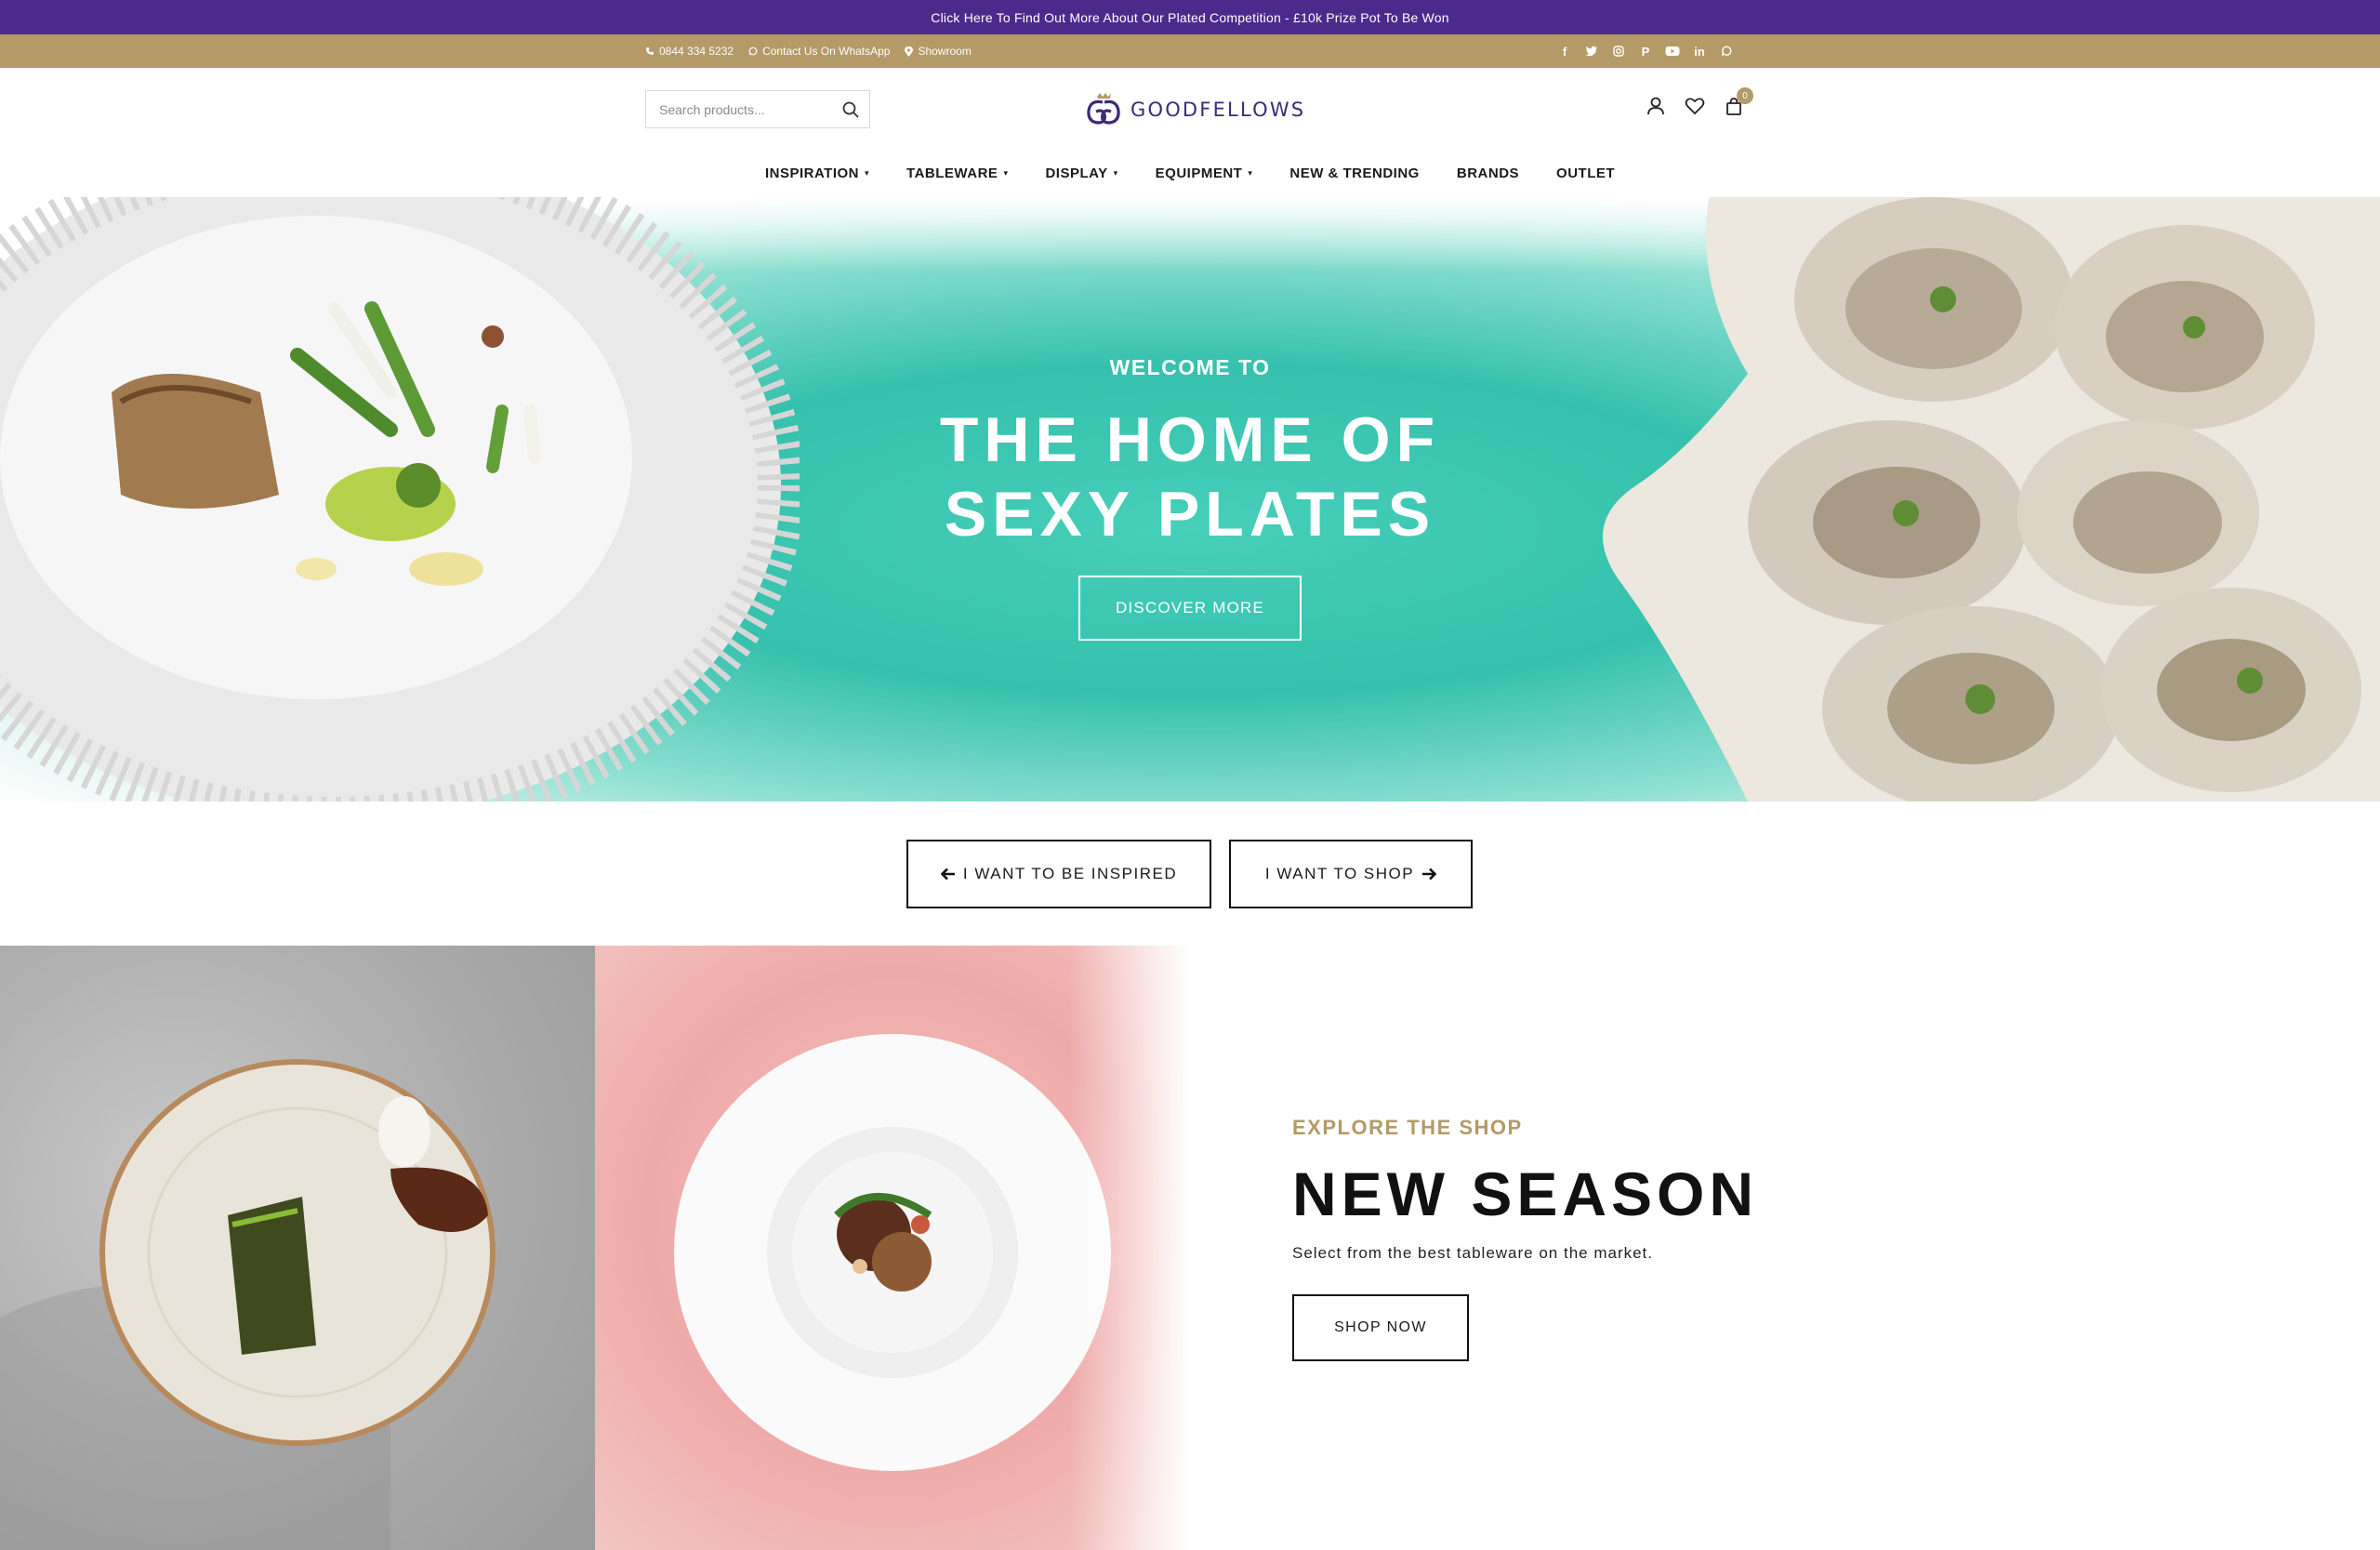  Describe the element at coordinates (1745, 95) in the screenshot. I see `cart-count-badge: 0` at that location.